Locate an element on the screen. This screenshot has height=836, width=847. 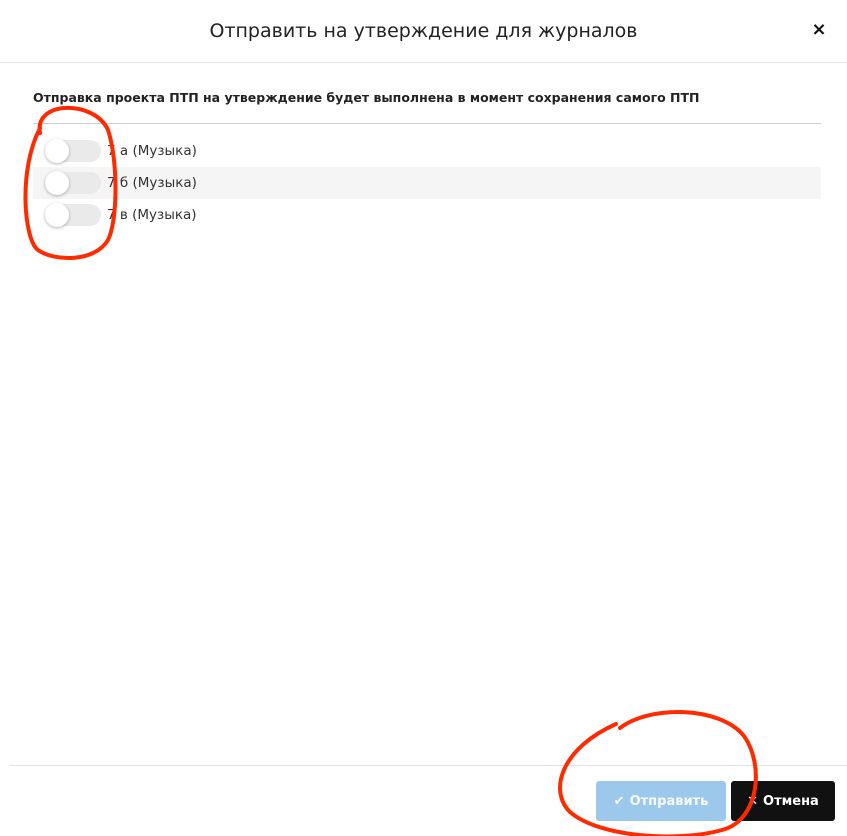
journal-list: 7 а (Музыка) 7 б (Музыка) 7 в (Музыка) is located at coordinates (427, 183).